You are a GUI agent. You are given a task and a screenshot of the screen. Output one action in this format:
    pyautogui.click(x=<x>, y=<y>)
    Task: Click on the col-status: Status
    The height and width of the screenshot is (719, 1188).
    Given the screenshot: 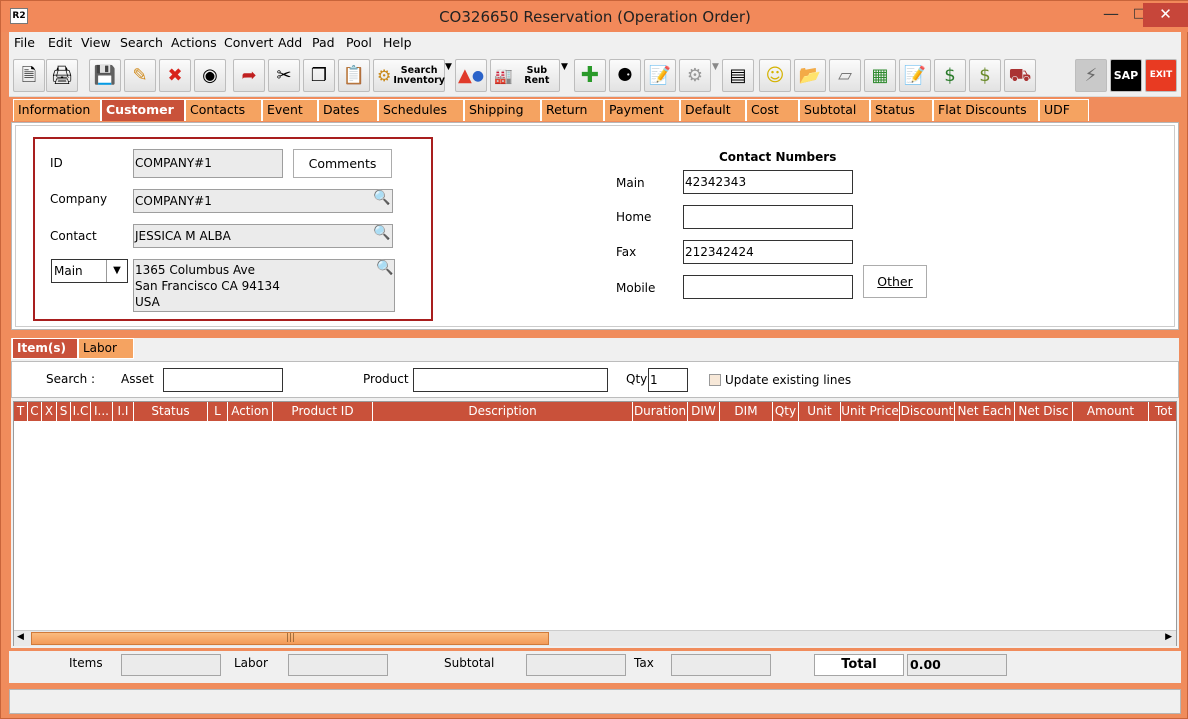 What is the action you would take?
    pyautogui.click(x=171, y=411)
    